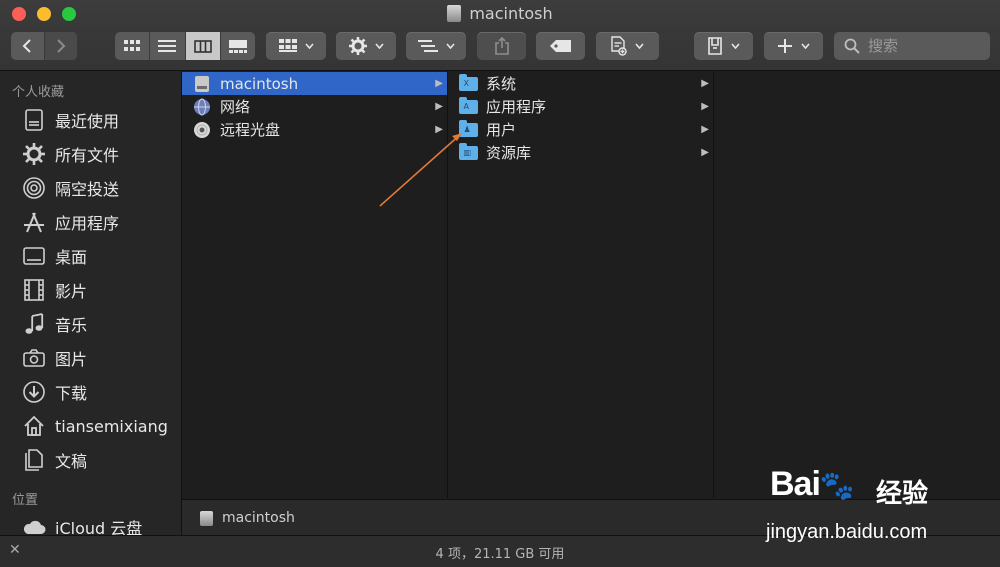 The width and height of the screenshot is (1000, 567). I want to click on sidebar-item-recents: 最近使用, so click(70, 120).